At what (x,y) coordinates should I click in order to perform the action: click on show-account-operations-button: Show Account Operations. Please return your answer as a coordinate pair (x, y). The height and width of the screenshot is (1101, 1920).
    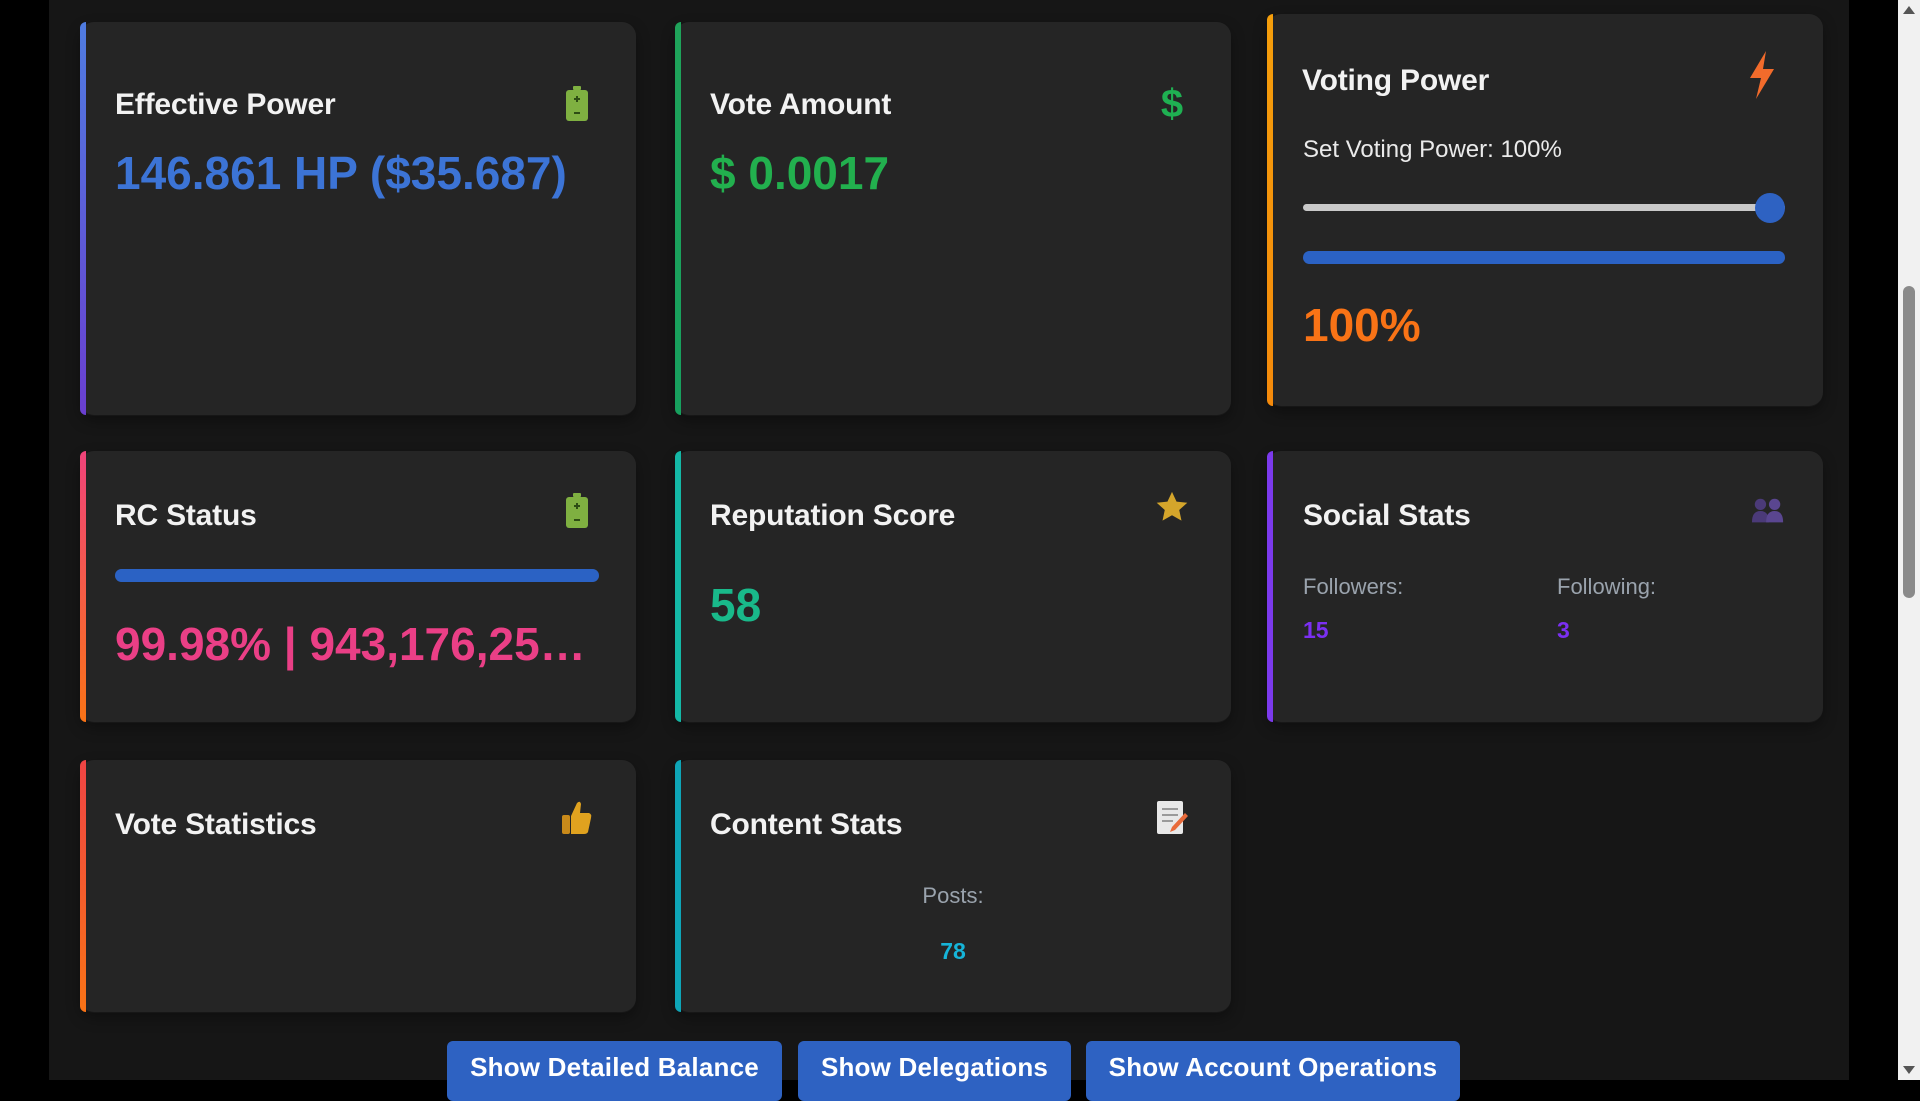
    Looking at the image, I should click on (1273, 1071).